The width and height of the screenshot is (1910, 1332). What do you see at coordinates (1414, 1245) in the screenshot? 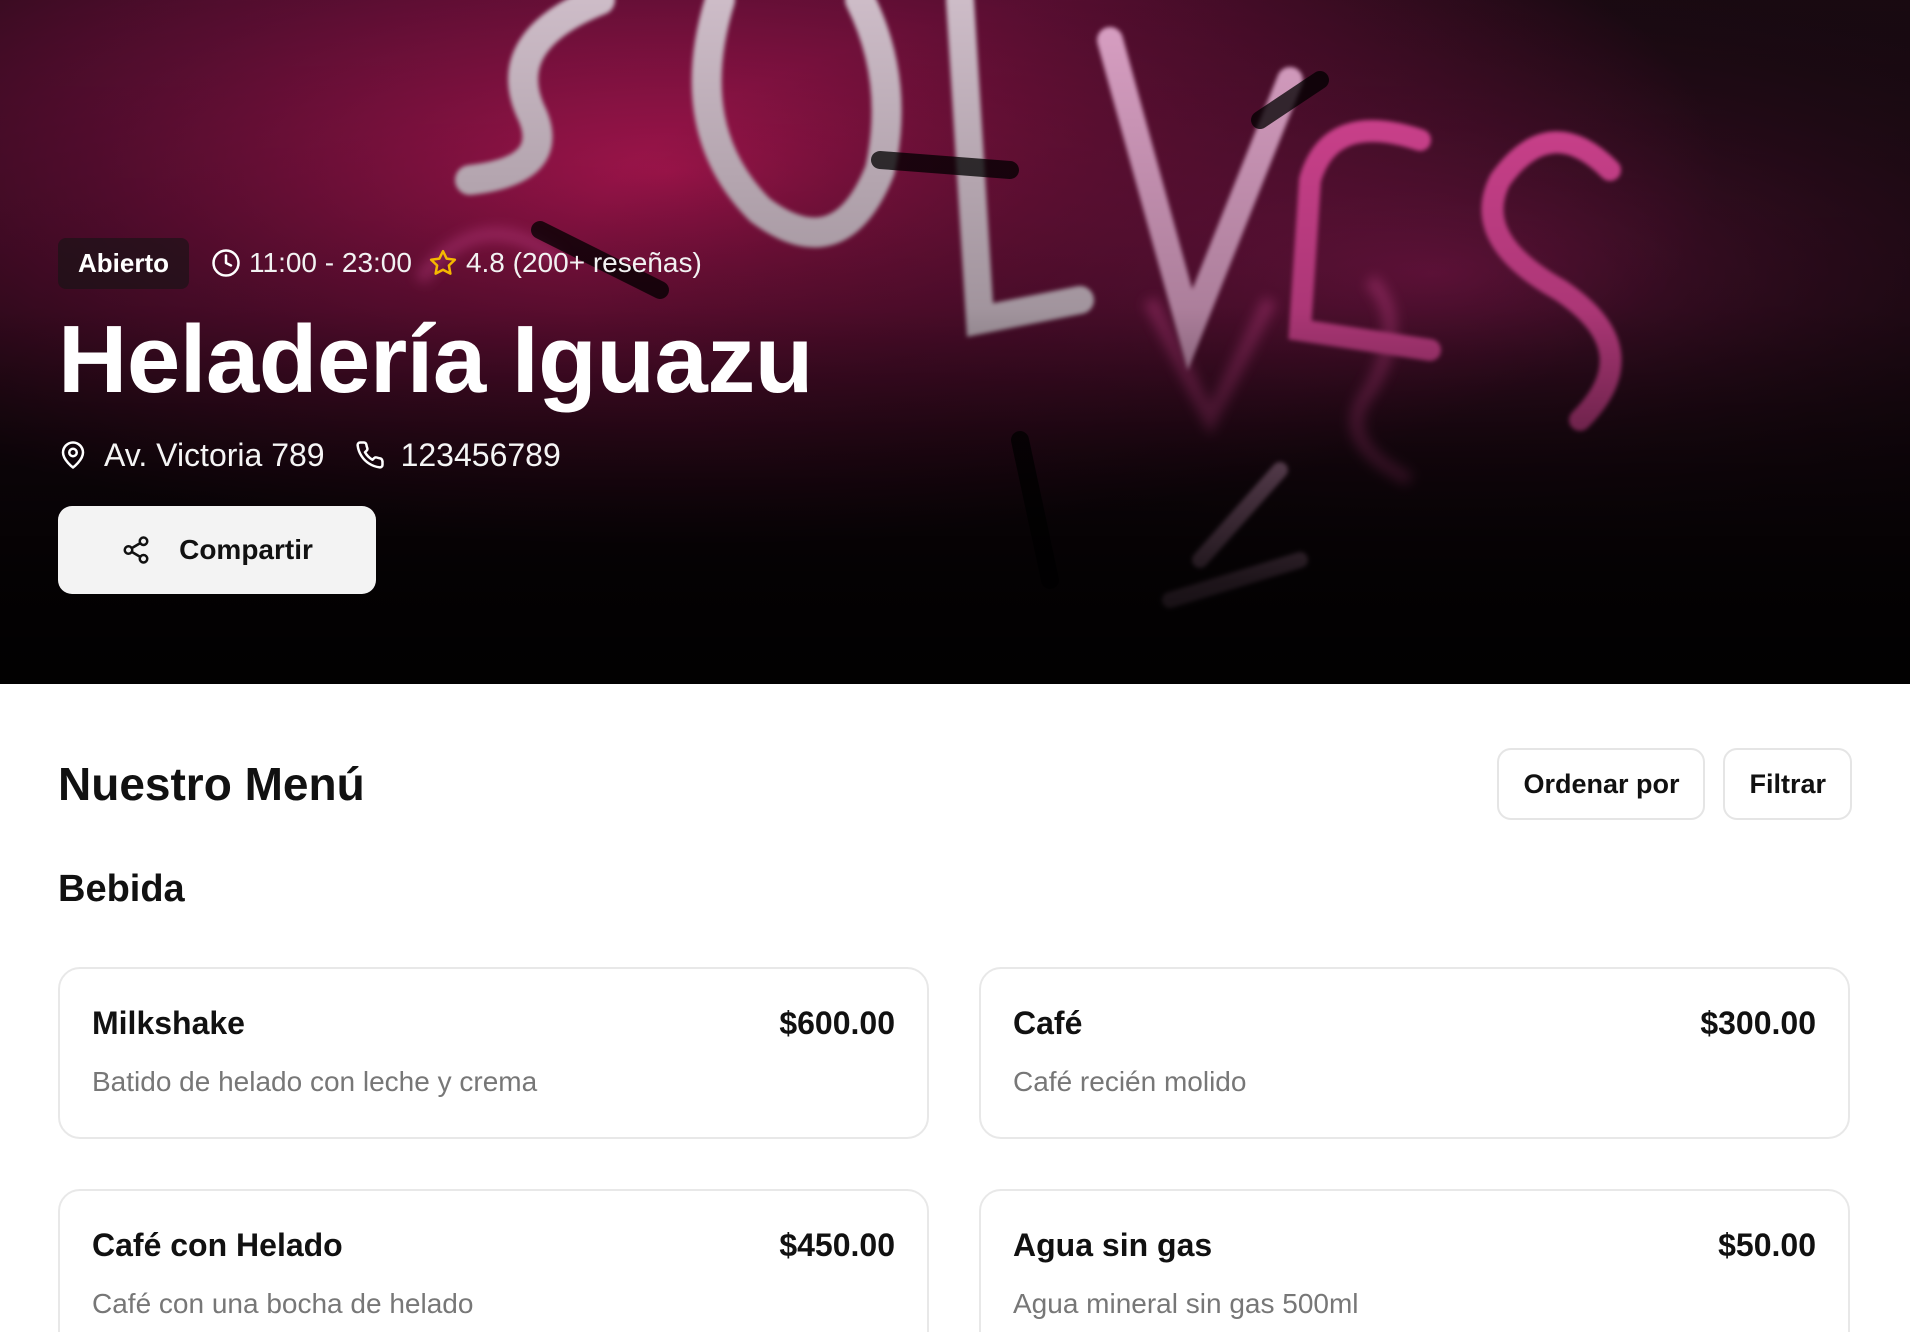
I see `menu-item-header: Agua sin gas $50.00` at bounding box center [1414, 1245].